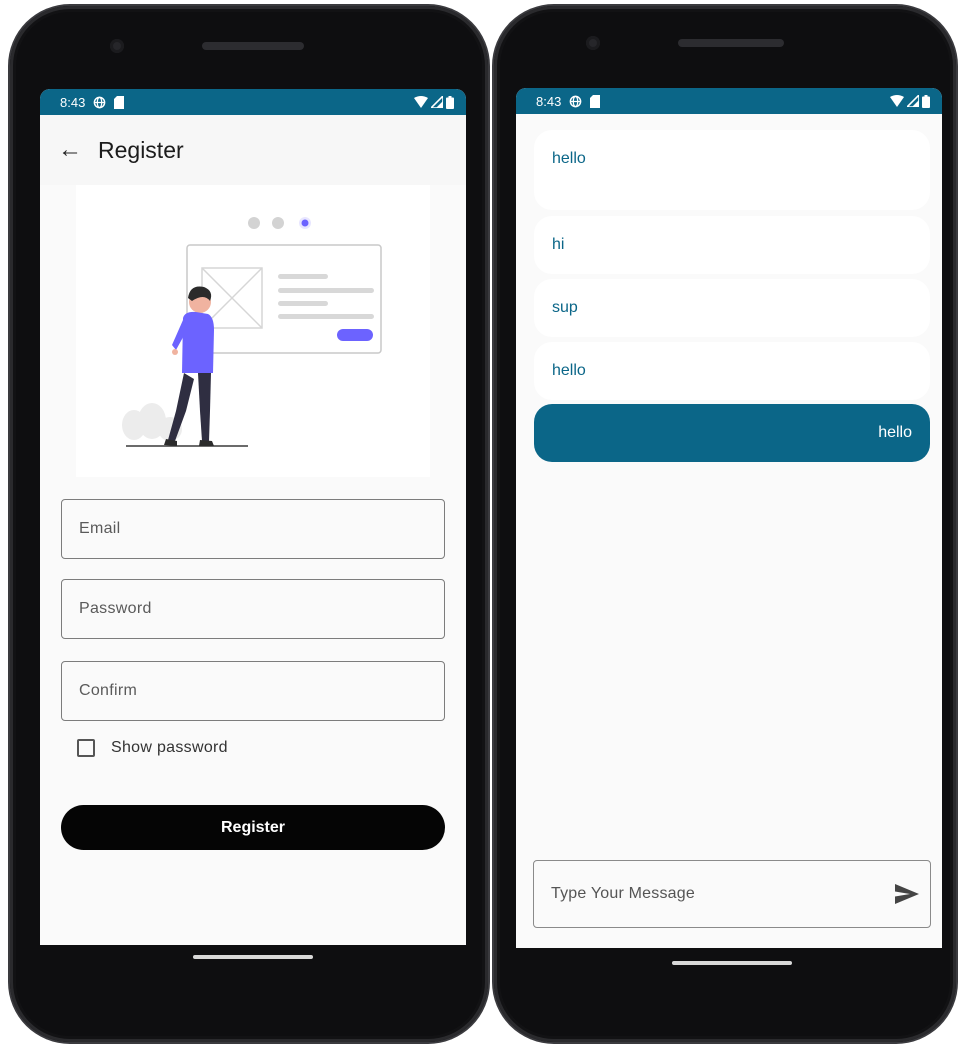  Describe the element at coordinates (141, 149) in the screenshot. I see `page-title: Register` at that location.